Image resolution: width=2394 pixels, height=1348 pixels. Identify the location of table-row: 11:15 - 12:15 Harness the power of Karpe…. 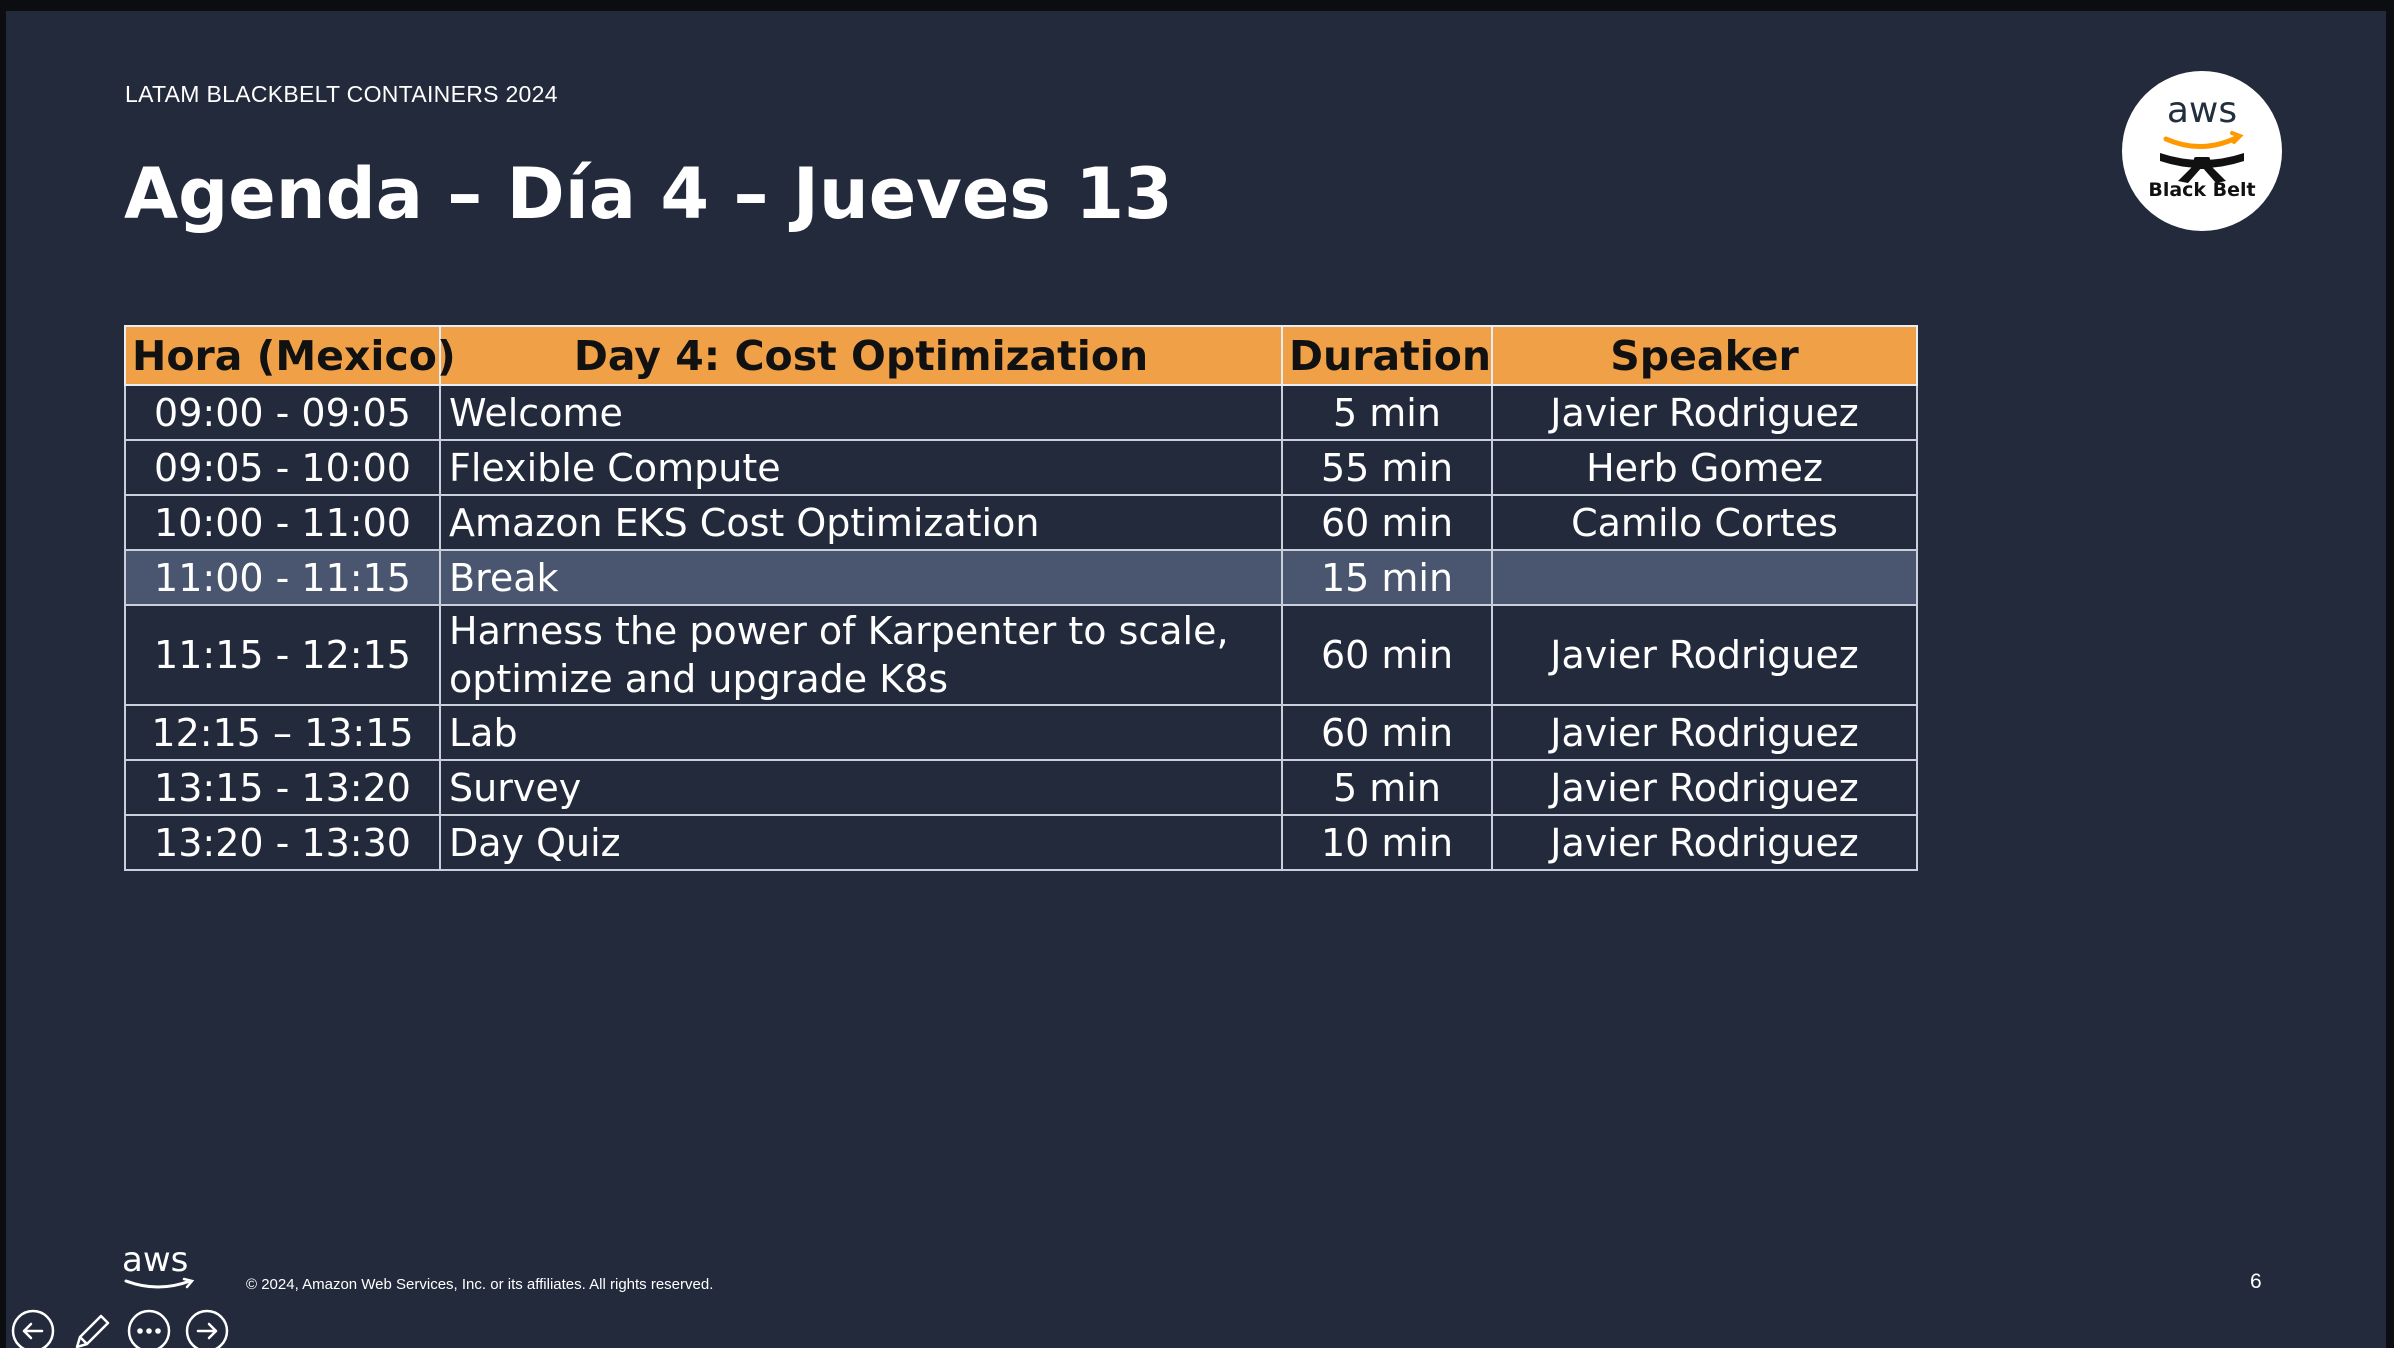
(1021, 655).